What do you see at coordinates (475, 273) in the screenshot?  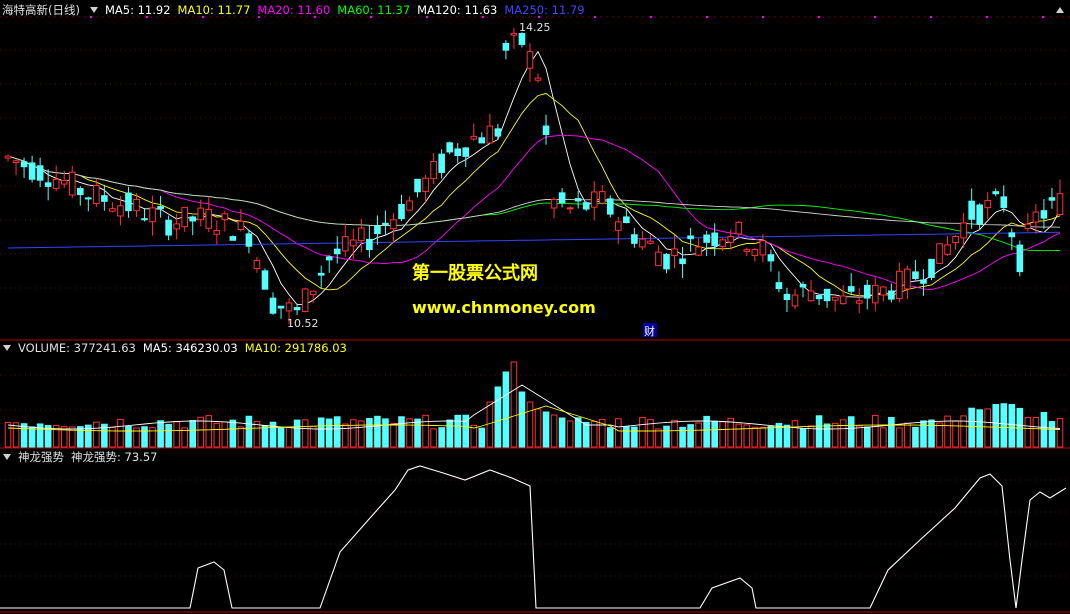 I see `watermark-chinese: 第一股票公式网` at bounding box center [475, 273].